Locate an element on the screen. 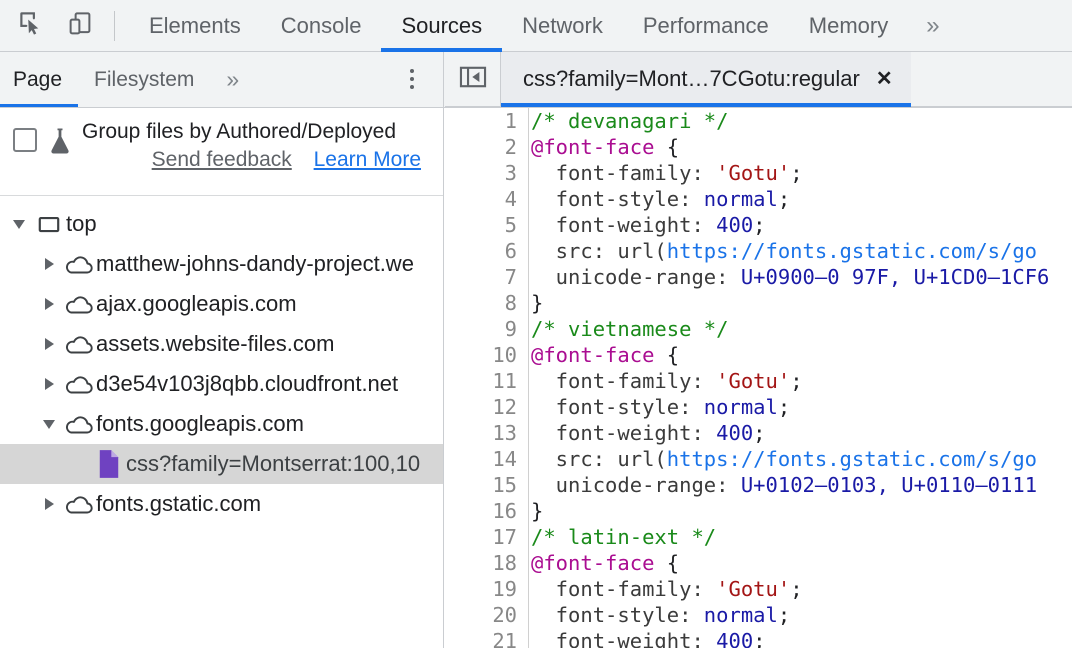 The height and width of the screenshot is (648, 1072). navigator-tab-filesystem: Filesystem is located at coordinates (144, 79).